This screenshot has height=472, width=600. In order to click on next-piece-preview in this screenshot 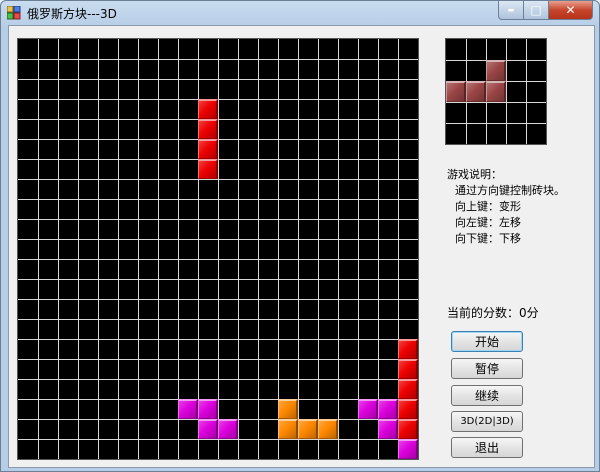, I will do `click(496, 91)`.